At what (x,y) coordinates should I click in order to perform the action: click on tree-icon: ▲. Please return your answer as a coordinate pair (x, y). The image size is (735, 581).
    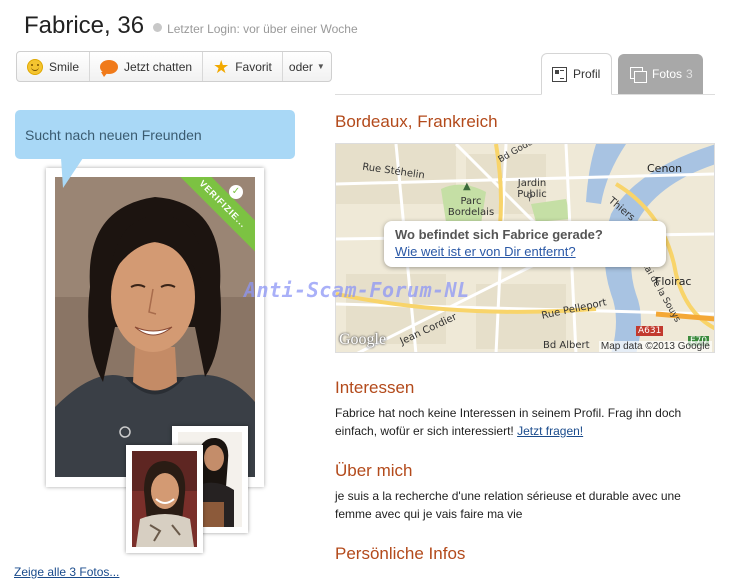
    Looking at the image, I should click on (467, 186).